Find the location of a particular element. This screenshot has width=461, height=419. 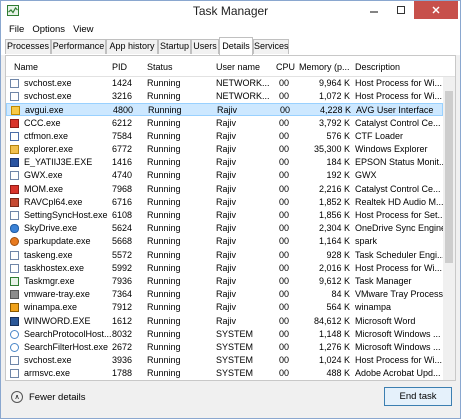

tab-details: Details is located at coordinates (236, 46).